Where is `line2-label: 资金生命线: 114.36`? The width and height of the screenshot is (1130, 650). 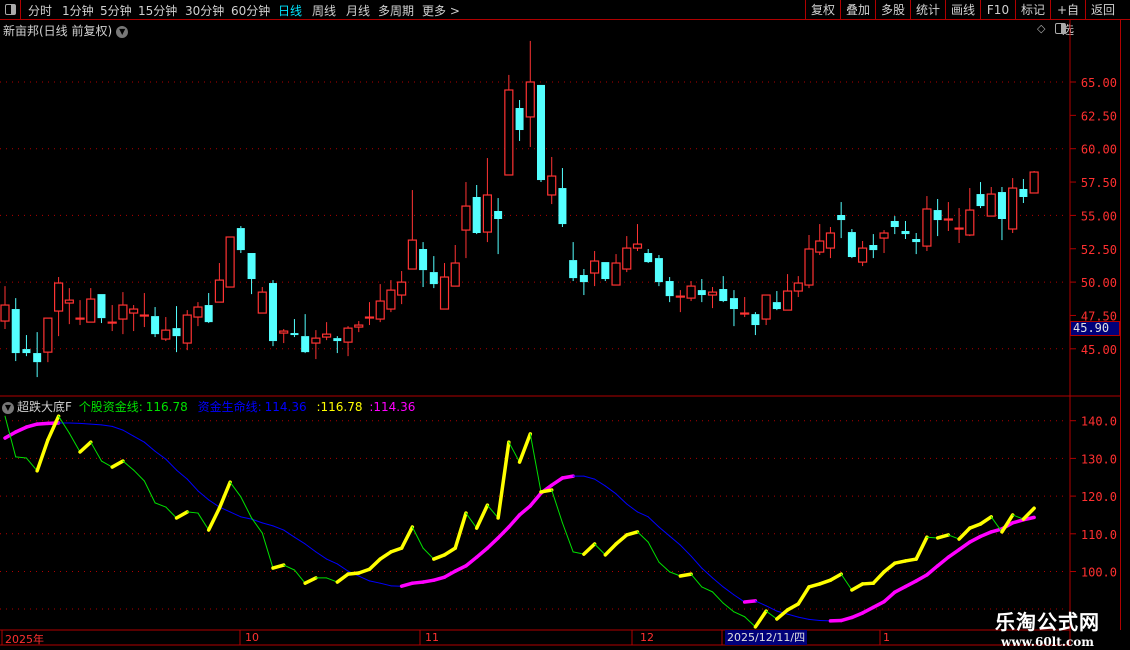
line2-label: 资金生命线: 114.36 is located at coordinates (252, 407).